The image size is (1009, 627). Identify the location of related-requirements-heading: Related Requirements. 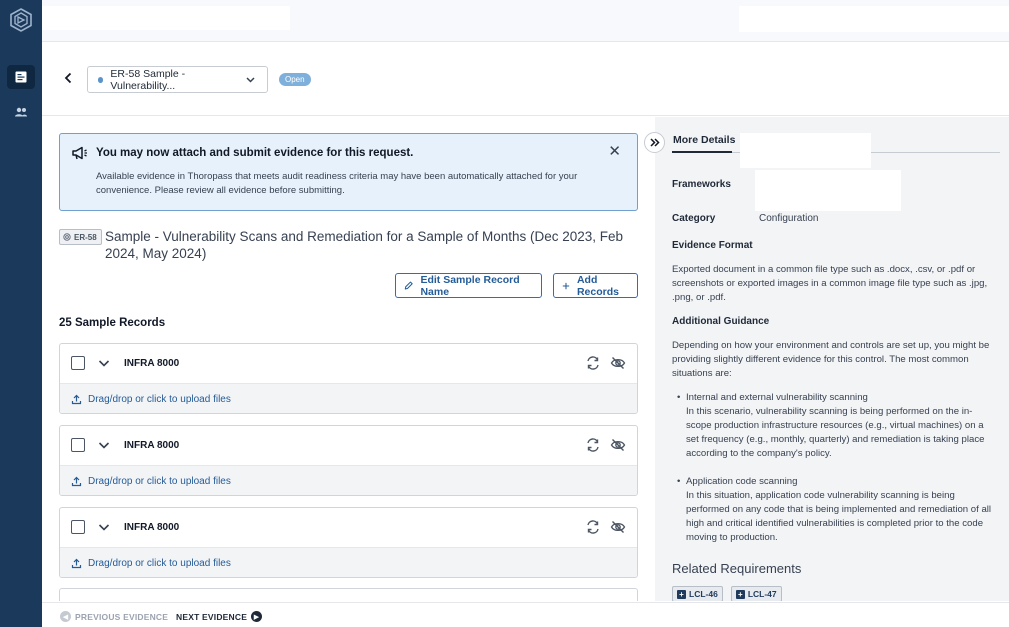
(737, 568).